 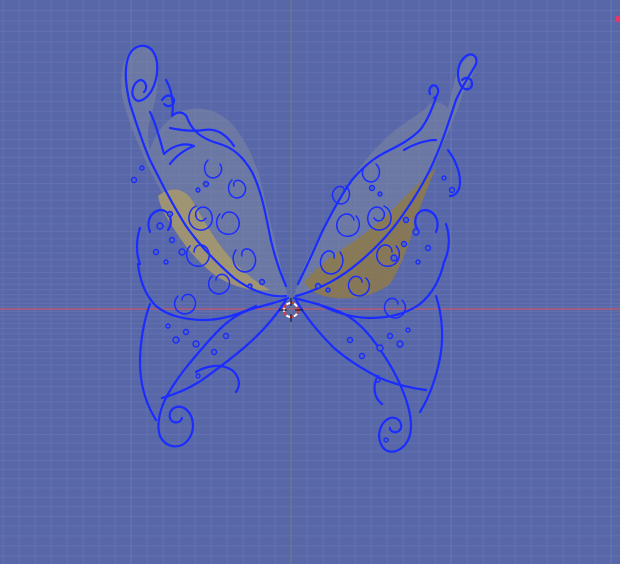 I want to click on corner-indicator-icon, so click(x=618, y=19).